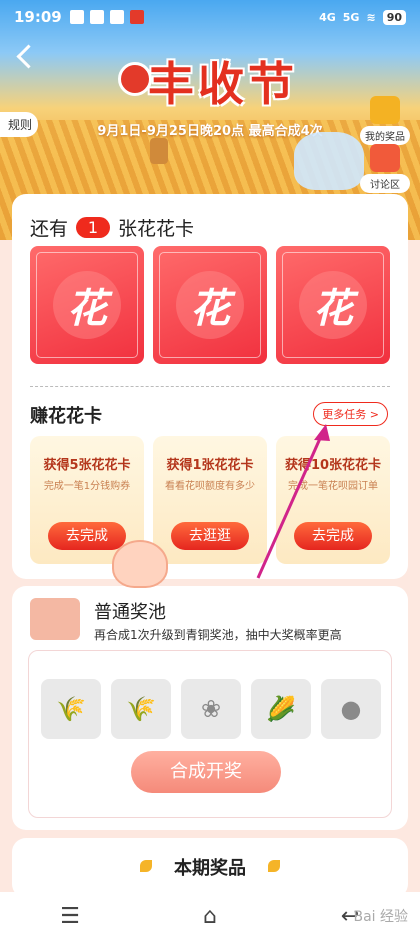 The width and height of the screenshot is (420, 940). What do you see at coordinates (112, 227) in the screenshot?
I see `cards-remaining: 还有 1 张花花卡` at bounding box center [112, 227].